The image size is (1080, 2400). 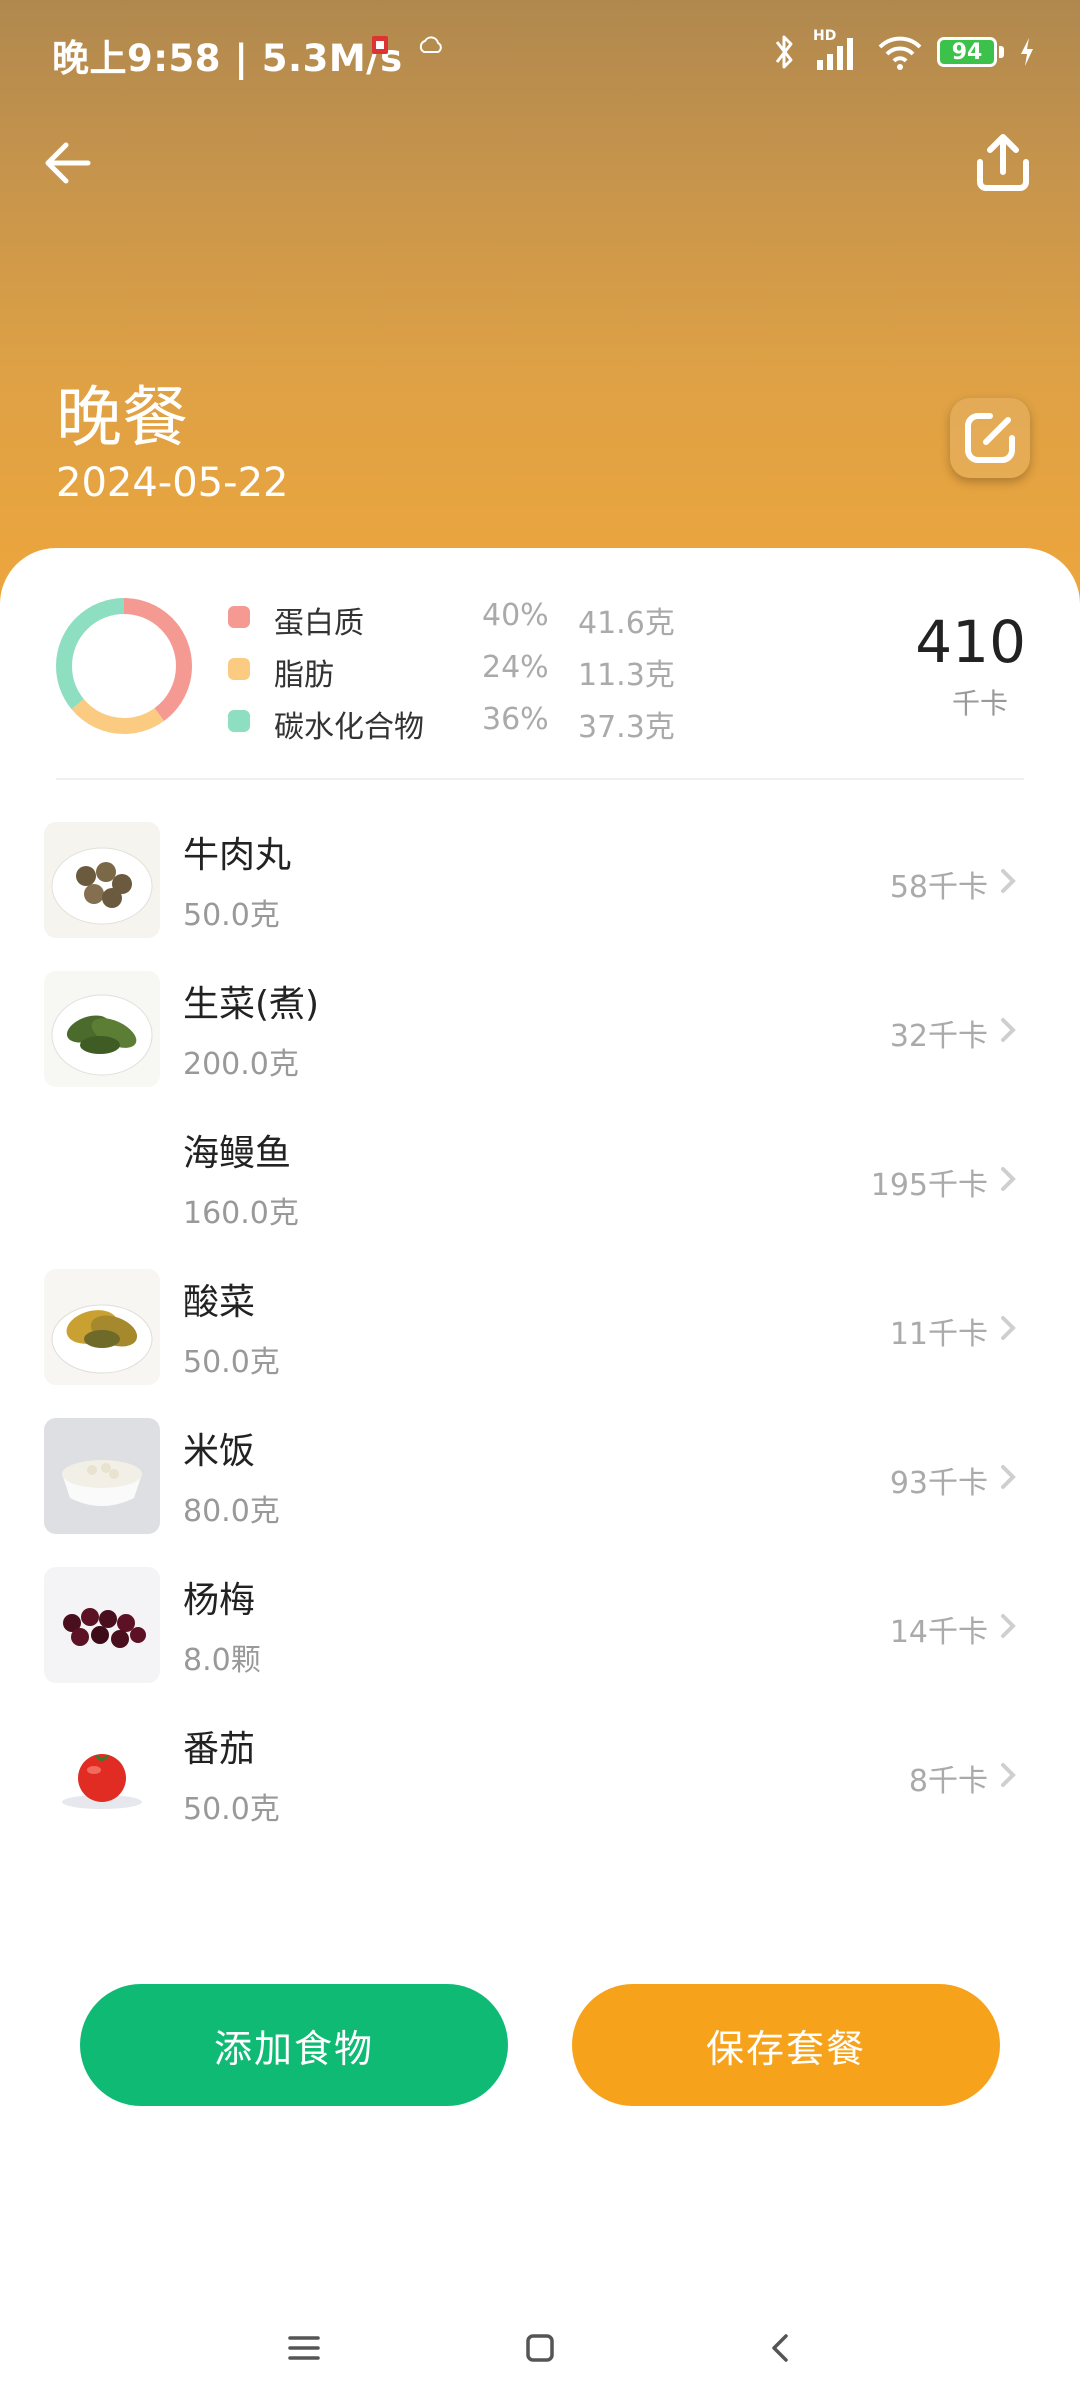 I want to click on food-calories: 14千卡, so click(x=938, y=1632).